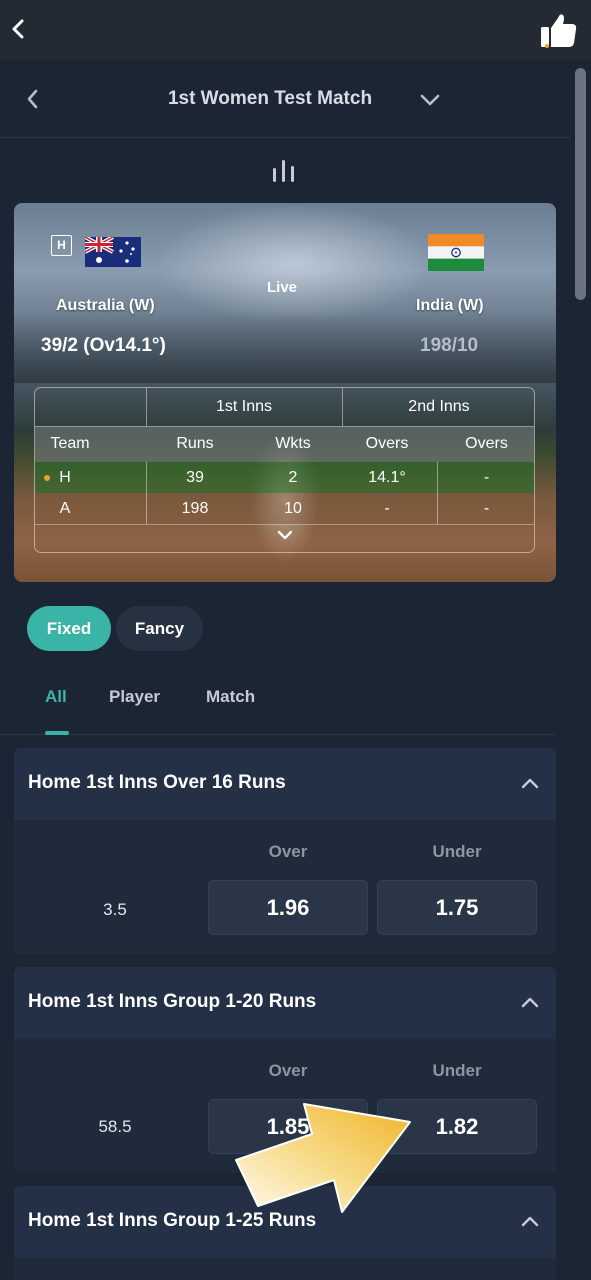  What do you see at coordinates (56, 697) in the screenshot?
I see `tab-all: All` at bounding box center [56, 697].